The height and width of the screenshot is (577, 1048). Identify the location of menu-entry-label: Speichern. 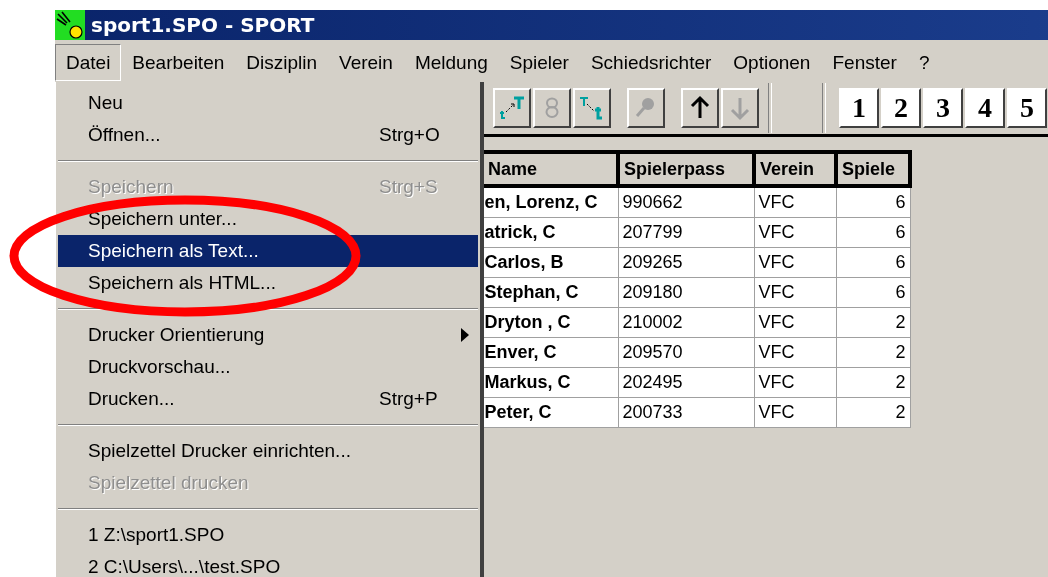
(131, 187).